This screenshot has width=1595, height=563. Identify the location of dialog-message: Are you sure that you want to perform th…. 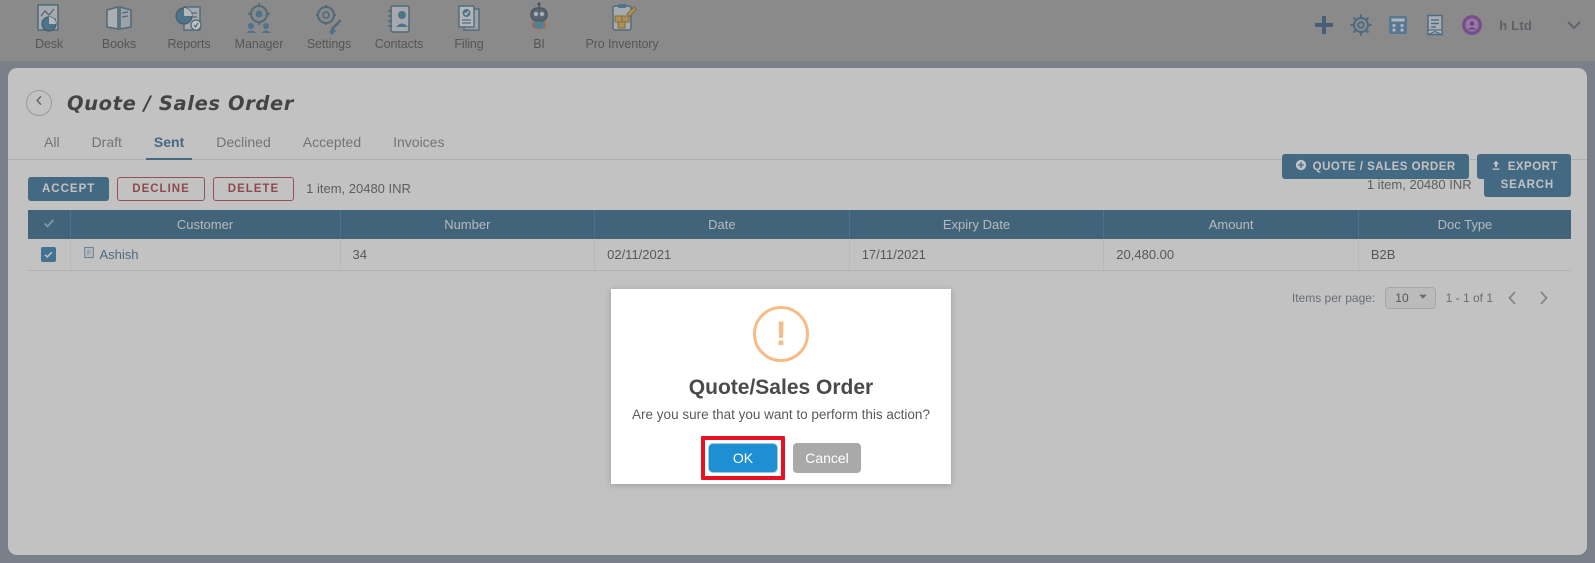
(781, 414).